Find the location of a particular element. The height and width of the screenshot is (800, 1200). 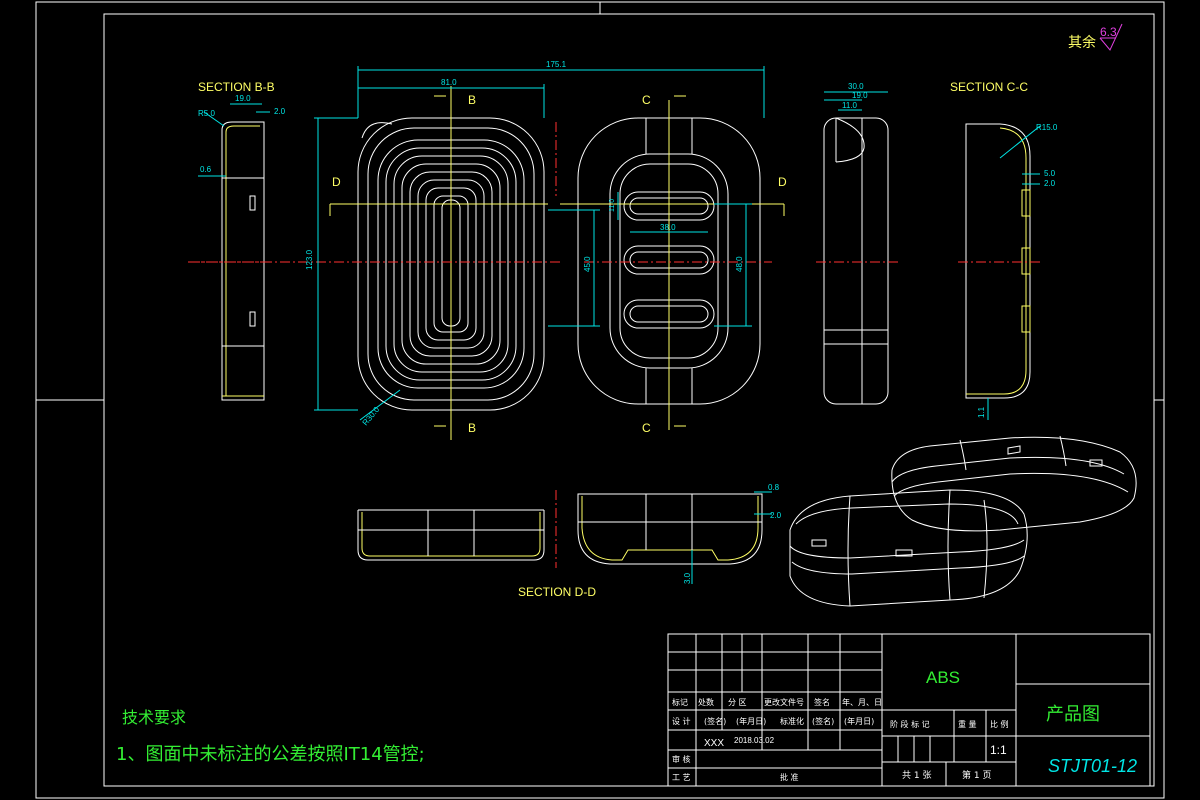

top-view-left: D B B is located at coordinates (375, 263).